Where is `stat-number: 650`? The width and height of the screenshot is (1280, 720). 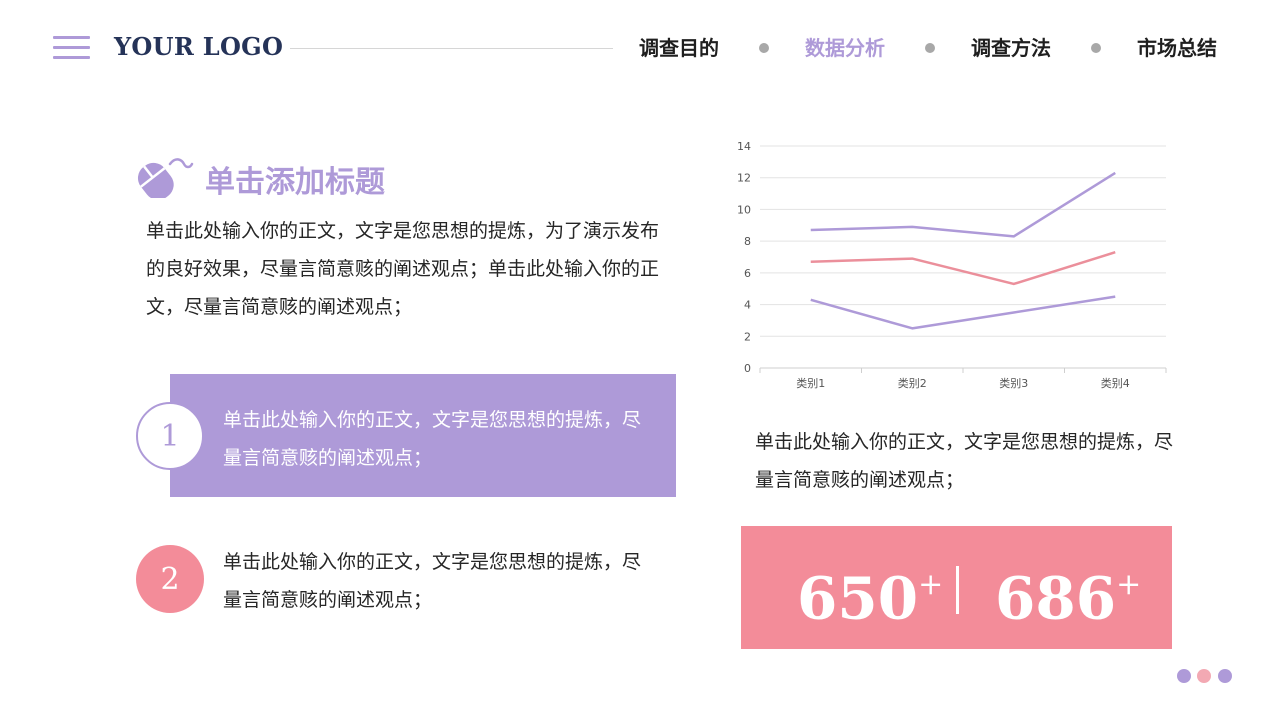
stat-number: 650 is located at coordinates (858, 598).